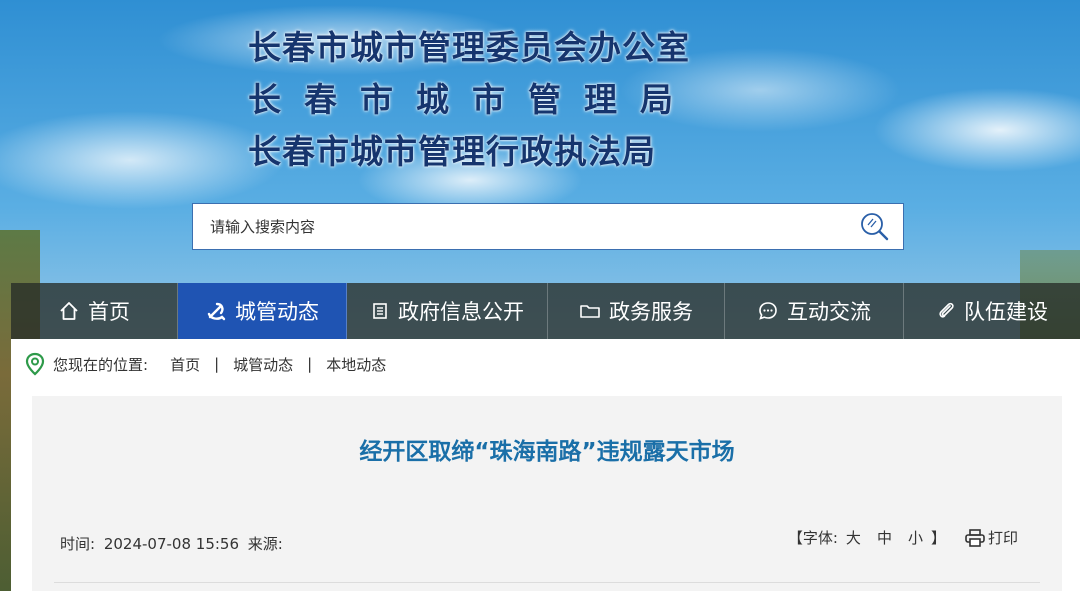  I want to click on print-label: 打印, so click(1002, 538).